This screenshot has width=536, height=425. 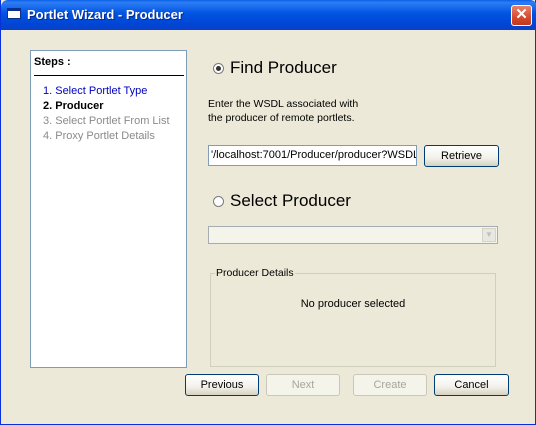 What do you see at coordinates (353, 235) in the screenshot?
I see `producer-dropdown: ▼` at bounding box center [353, 235].